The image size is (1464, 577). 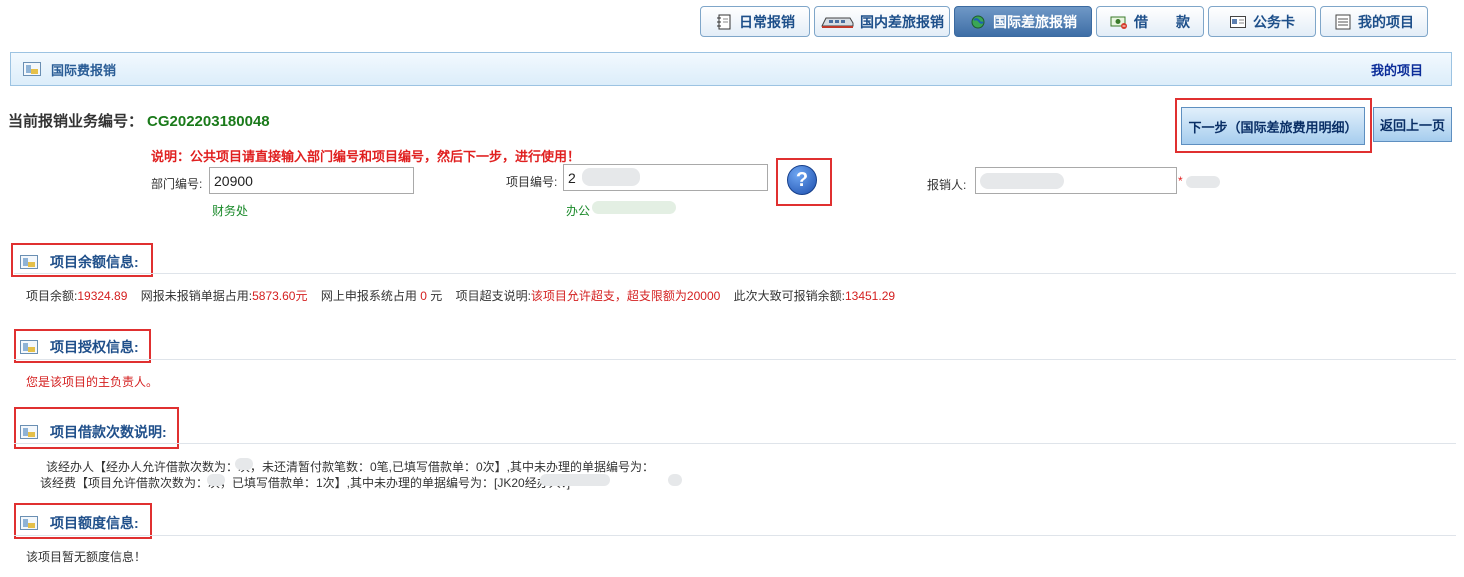 I want to click on tab-daily-reimbursement: 日常报销, so click(x=755, y=21).